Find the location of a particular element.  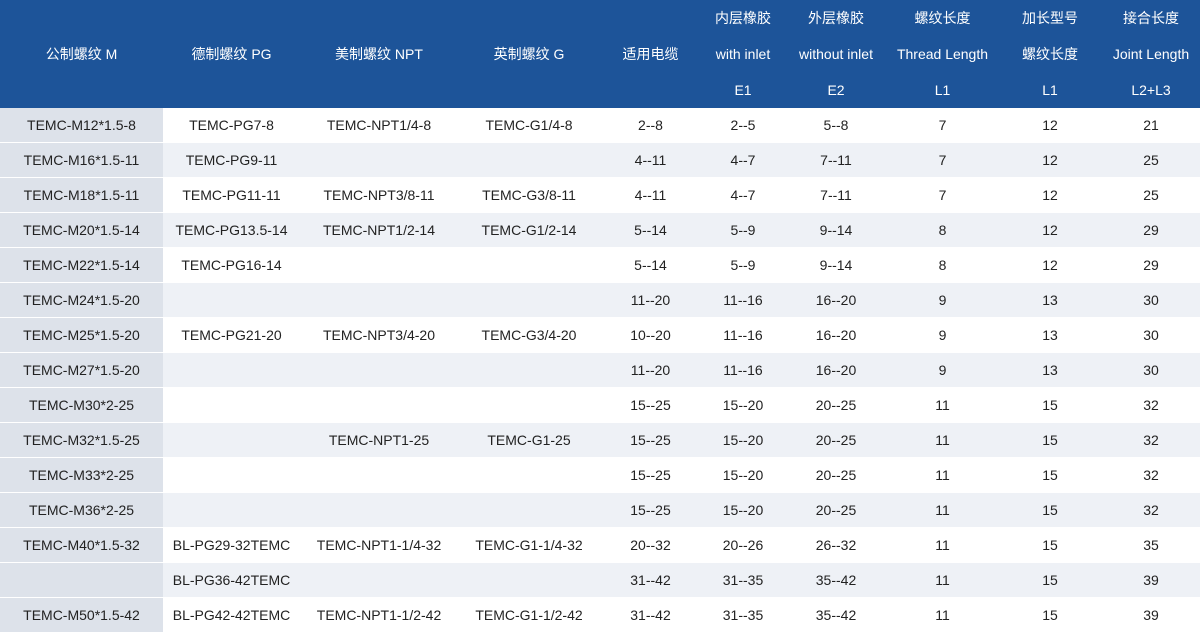

table-cell: 31--35 is located at coordinates (743, 615).